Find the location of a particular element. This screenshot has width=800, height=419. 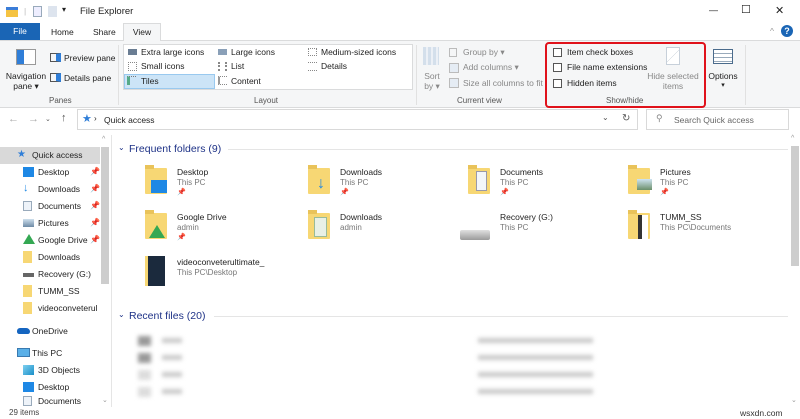

new-folder-icon is located at coordinates (52, 11).